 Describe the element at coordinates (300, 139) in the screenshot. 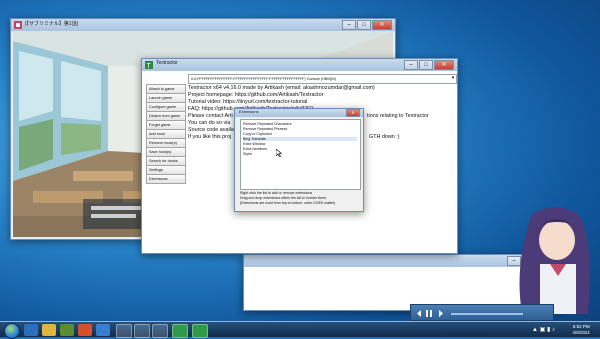

I see `extension-item-selected: Bing Translate` at that location.